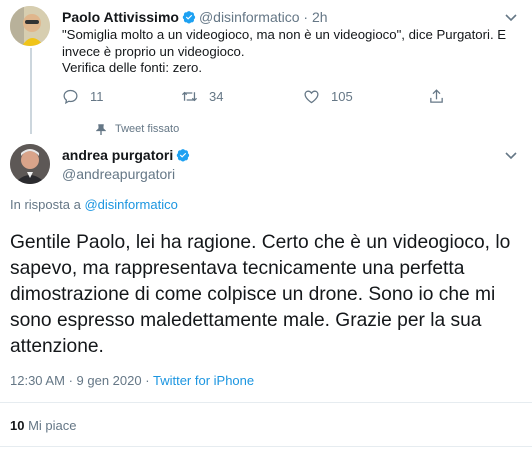 This screenshot has width=532, height=450. I want to click on main-author-handle: @andreapurgatori, so click(118, 174).